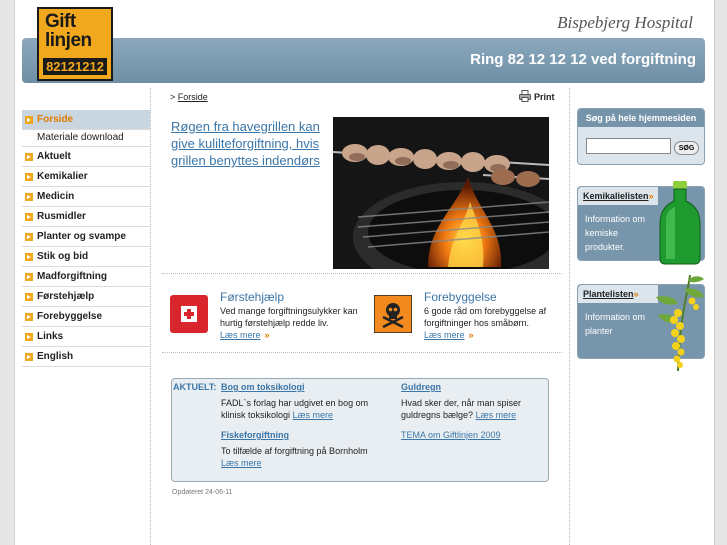 This screenshot has width=727, height=545. Describe the element at coordinates (68, 40) in the screenshot. I see `logo-line2: linjen` at that location.